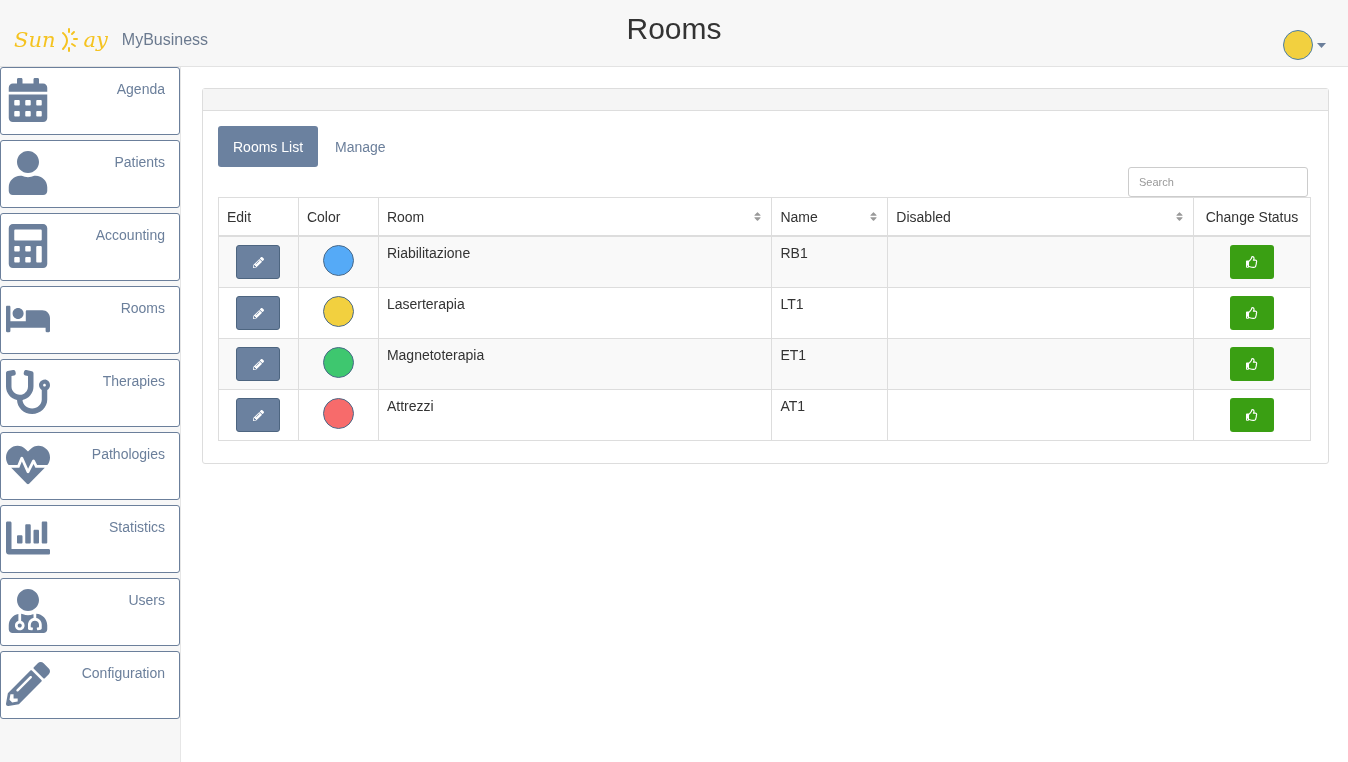 The height and width of the screenshot is (762, 1348). Describe the element at coordinates (792, 304) in the screenshot. I see `name-cell: LT1` at that location.